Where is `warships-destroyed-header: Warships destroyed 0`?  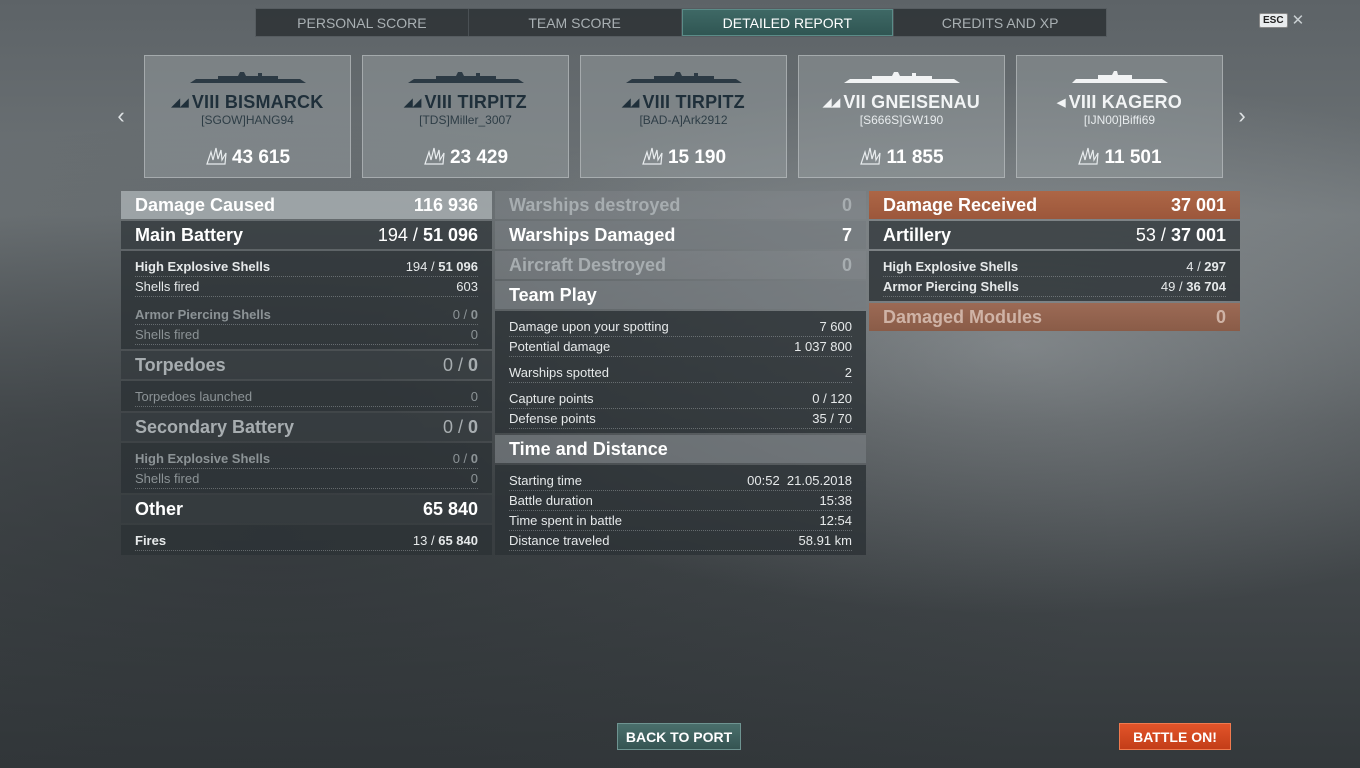
warships-destroyed-header: Warships destroyed 0 is located at coordinates (680, 205).